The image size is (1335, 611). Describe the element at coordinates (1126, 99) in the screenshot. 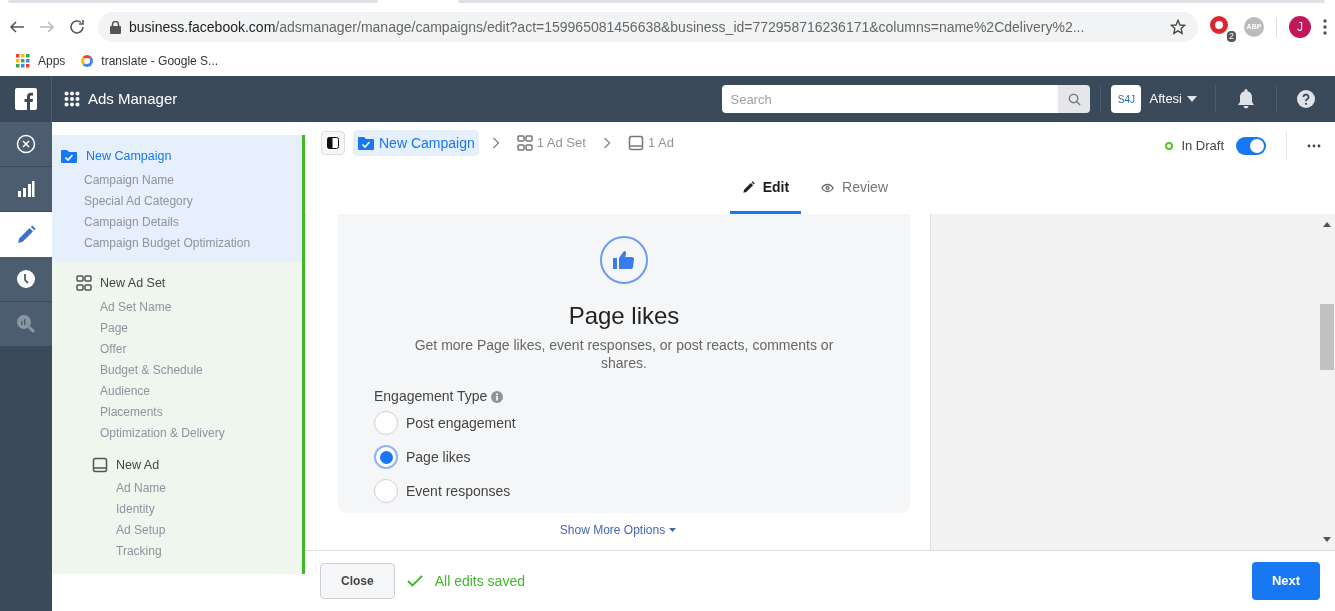

I see `account-logo: S4J` at that location.